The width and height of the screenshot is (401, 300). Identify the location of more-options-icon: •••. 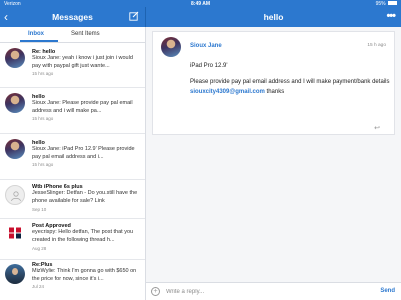
(391, 16).